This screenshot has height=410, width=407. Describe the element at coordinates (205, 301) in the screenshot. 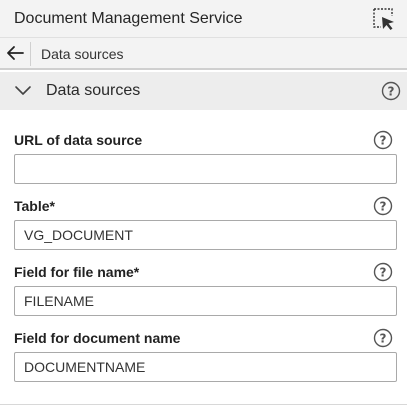

I see `file-name-input` at that location.